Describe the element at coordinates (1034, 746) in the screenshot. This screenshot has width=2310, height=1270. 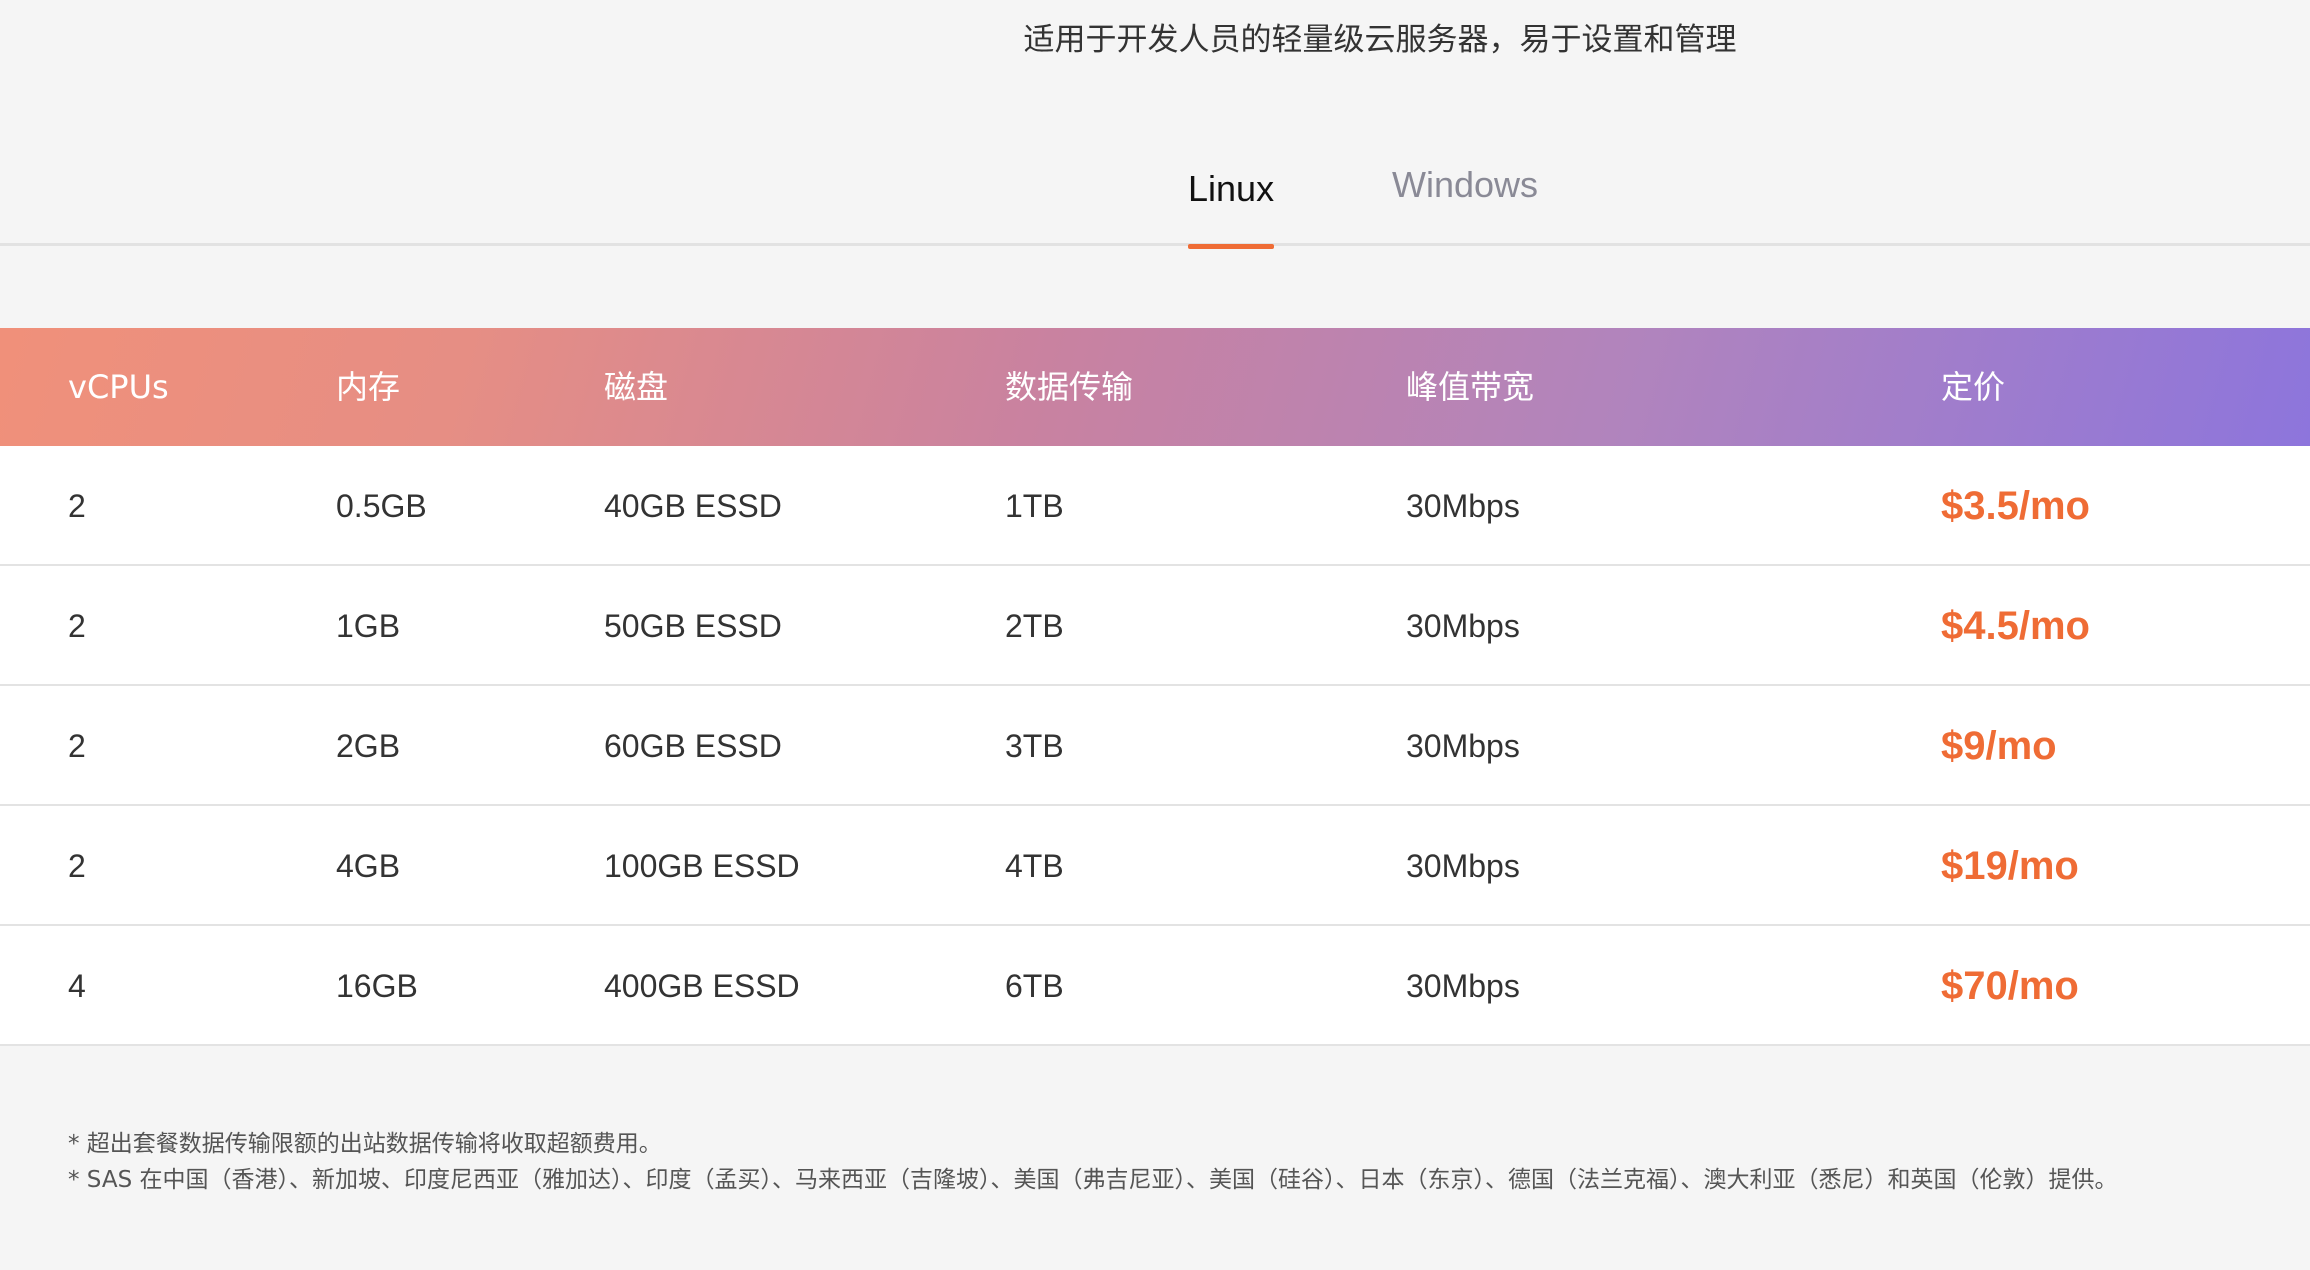
I see `cell-transfer: 3TB` at that location.